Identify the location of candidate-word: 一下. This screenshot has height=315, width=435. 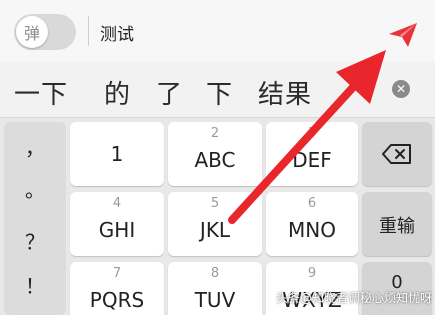
(41, 92).